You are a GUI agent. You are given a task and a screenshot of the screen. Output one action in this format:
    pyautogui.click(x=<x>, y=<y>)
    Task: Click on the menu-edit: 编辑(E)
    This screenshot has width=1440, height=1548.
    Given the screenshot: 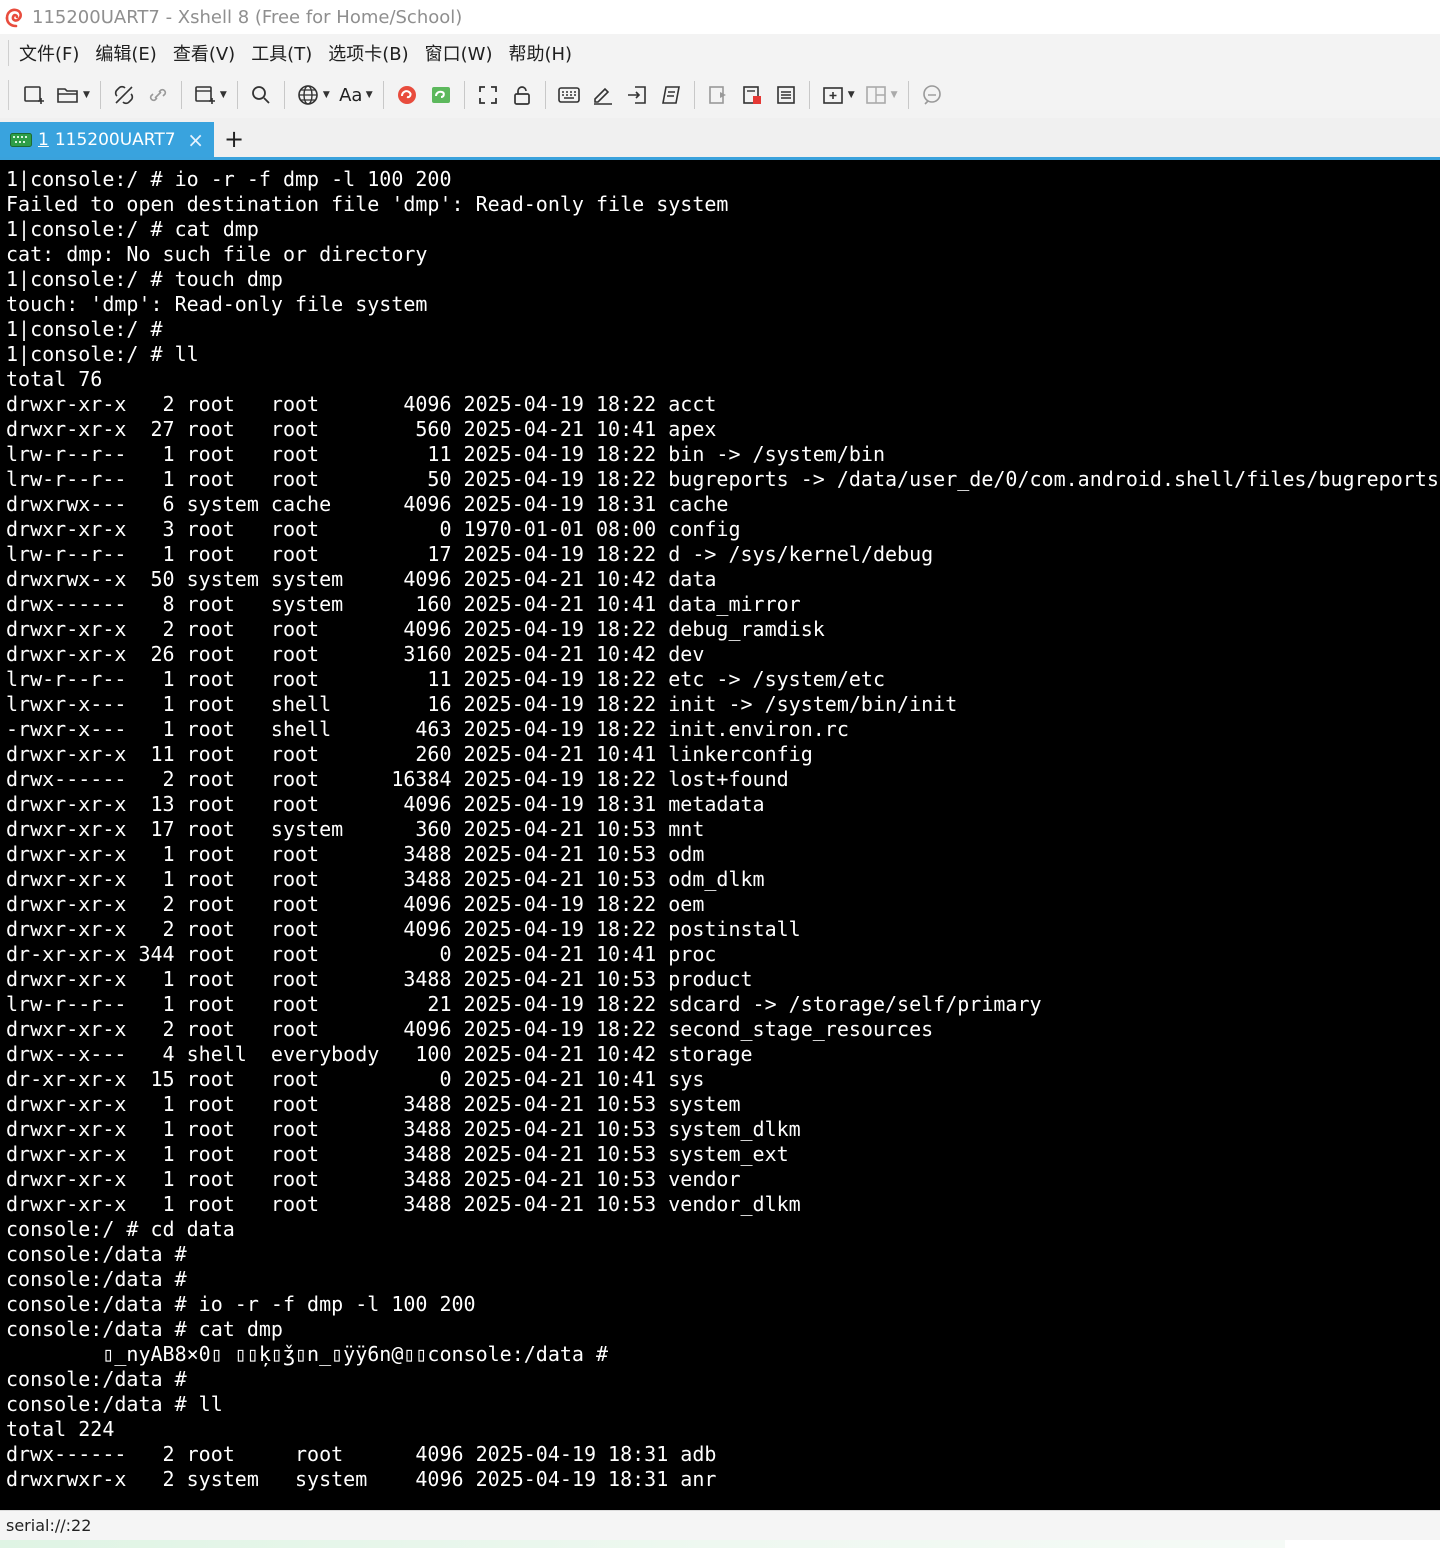 What is the action you would take?
    pyautogui.click(x=125, y=53)
    